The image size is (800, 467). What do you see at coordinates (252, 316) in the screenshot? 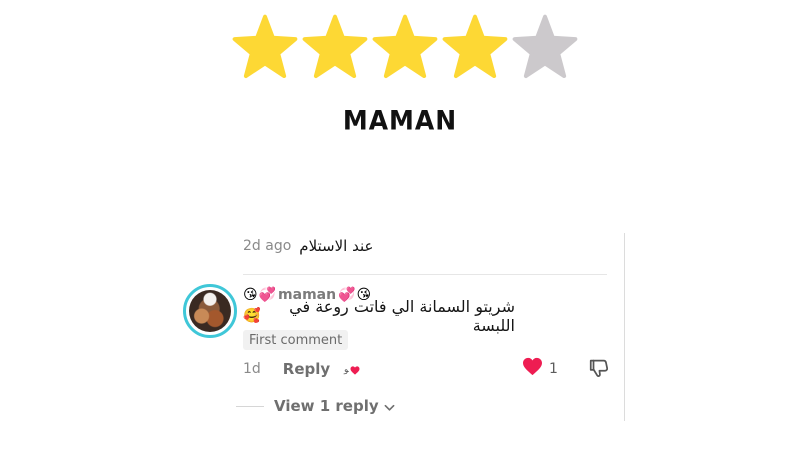
I see `smiling-hearts-emoji-icon: 🥰` at bounding box center [252, 316].